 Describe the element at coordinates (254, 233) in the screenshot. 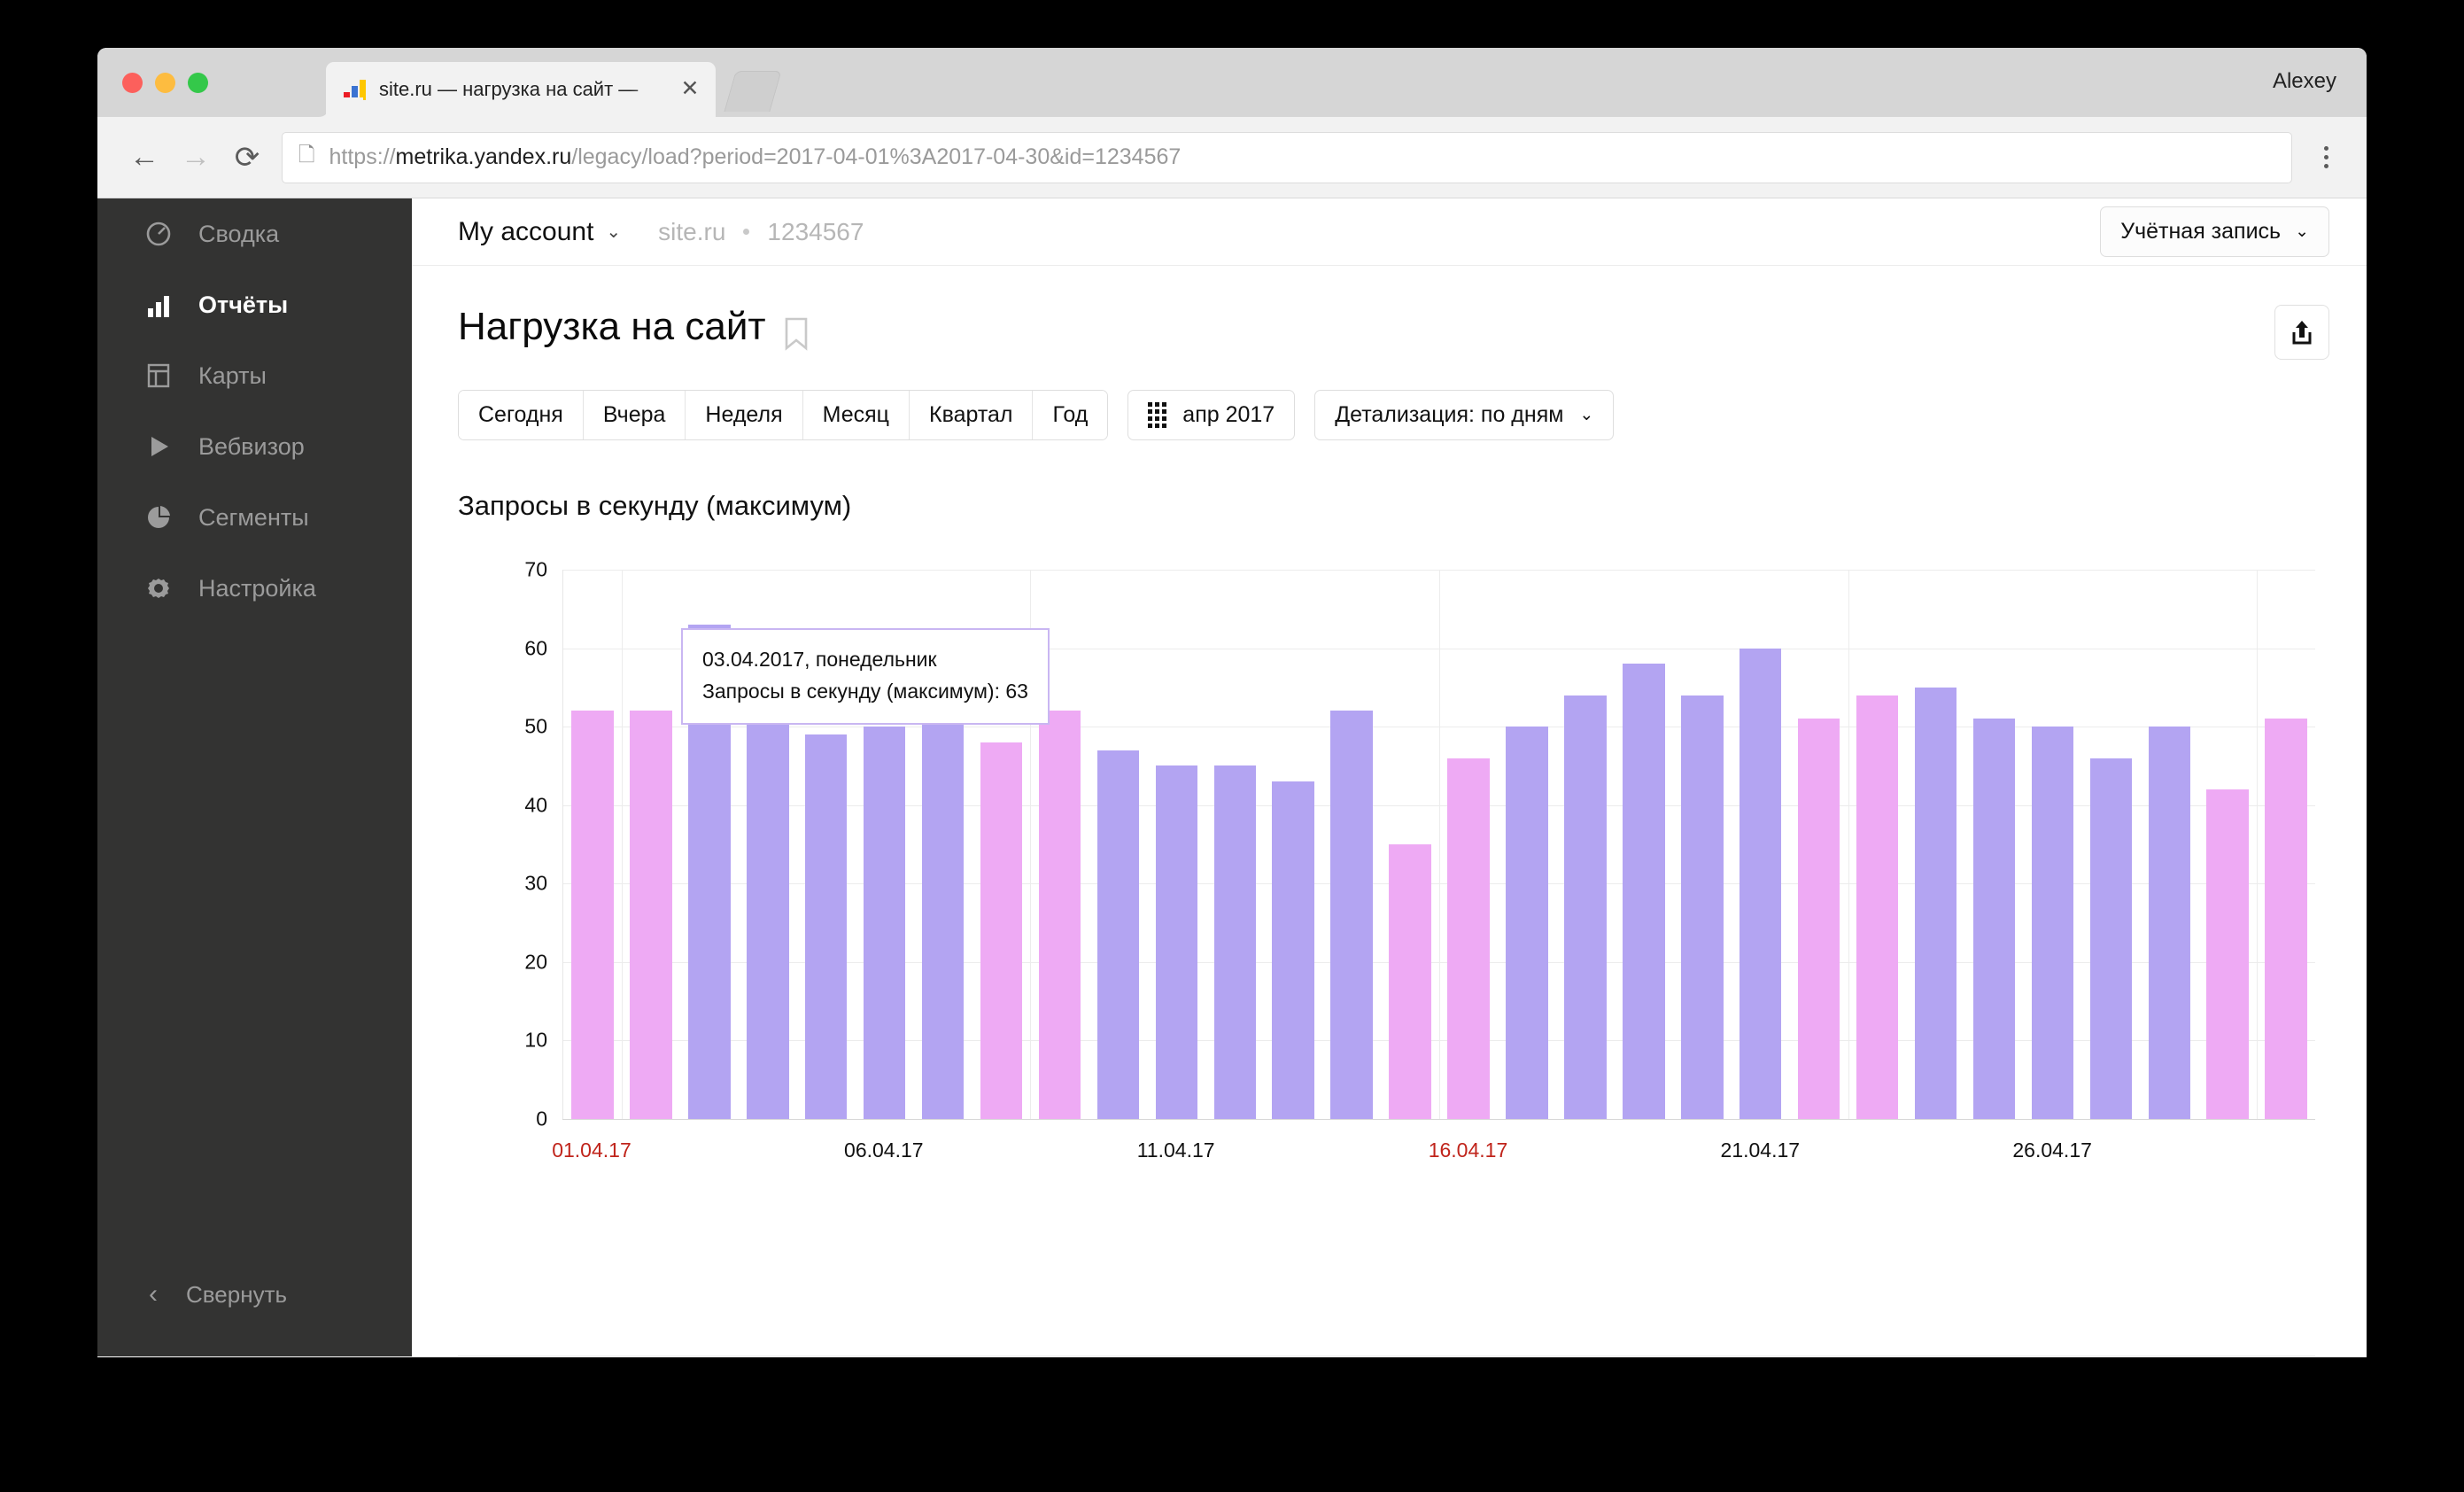

I see `sidebar-item-svodka: Сводка` at that location.